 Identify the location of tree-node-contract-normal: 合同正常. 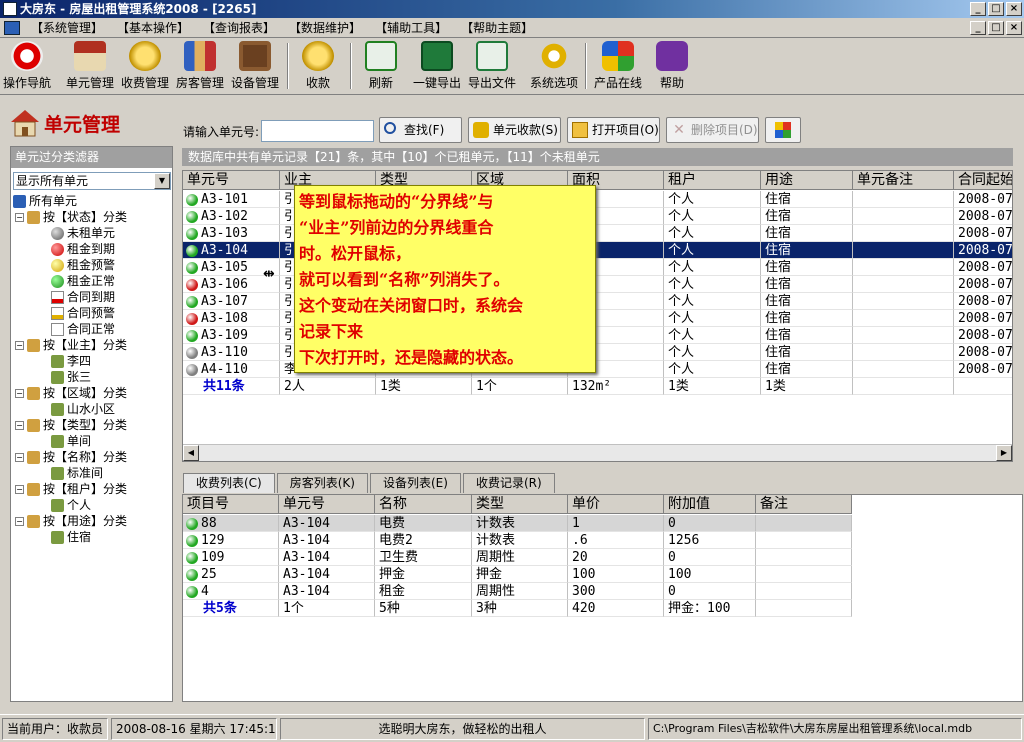
(83, 329).